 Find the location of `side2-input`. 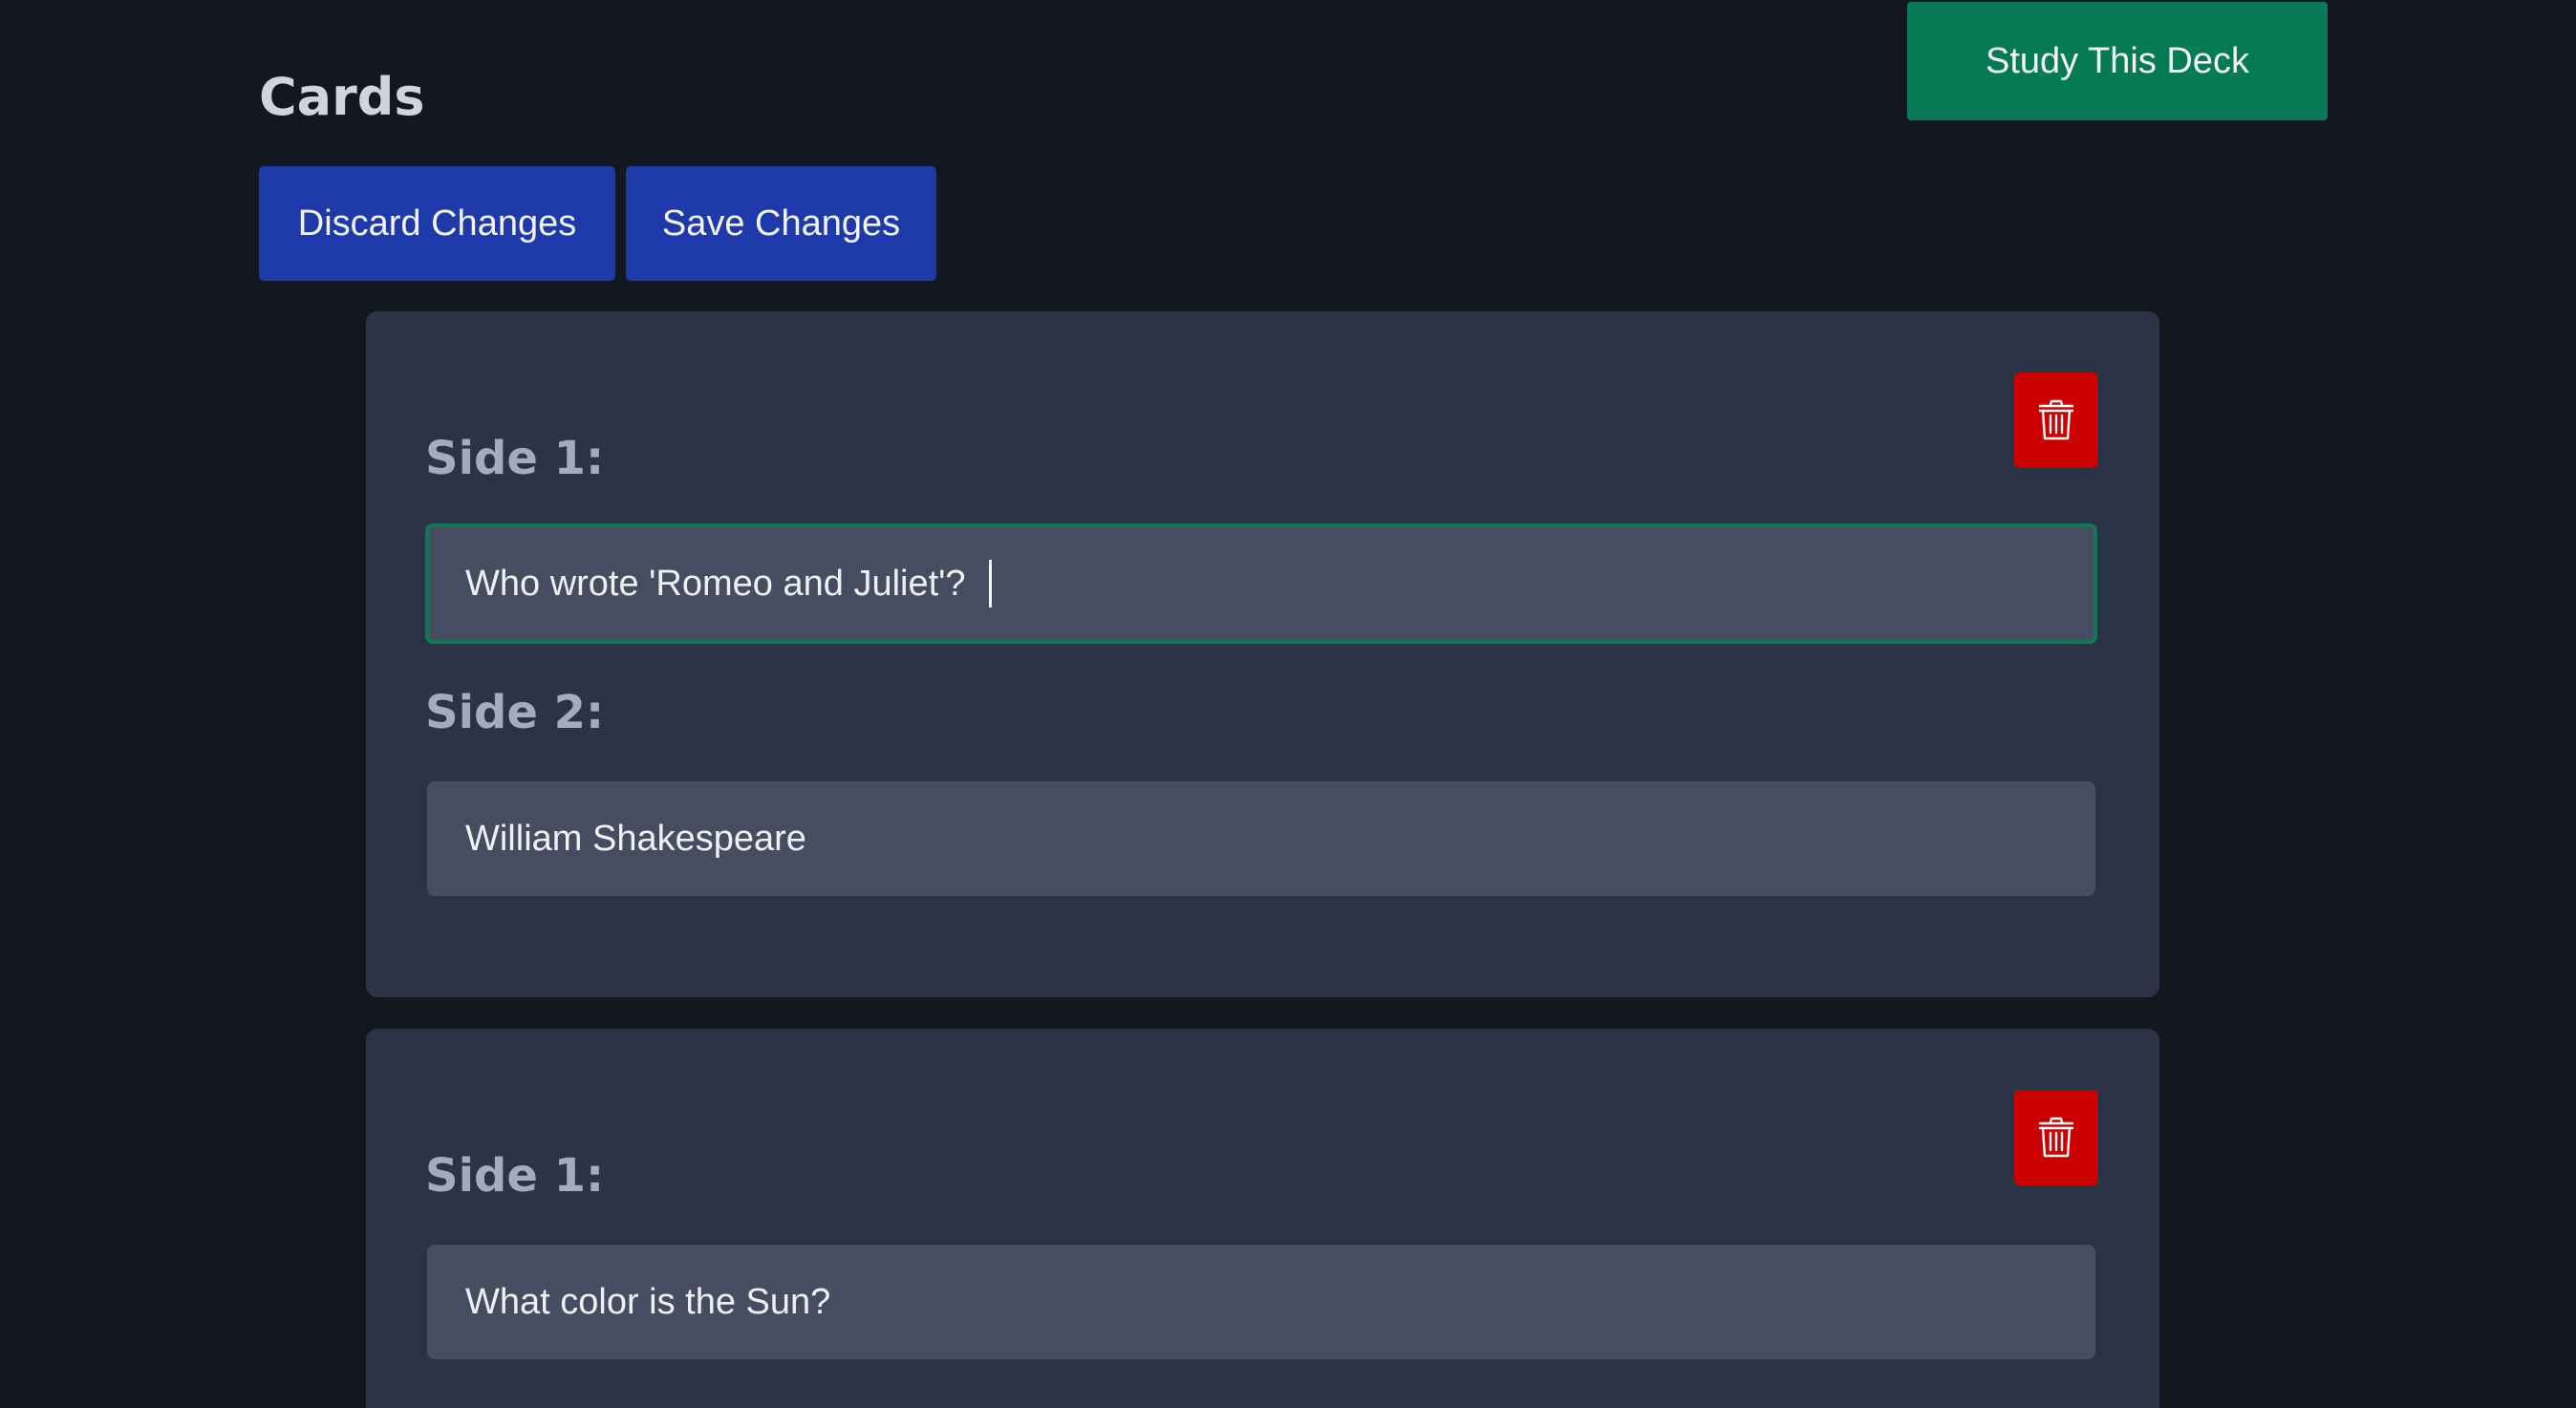

side2-input is located at coordinates (1261, 838).